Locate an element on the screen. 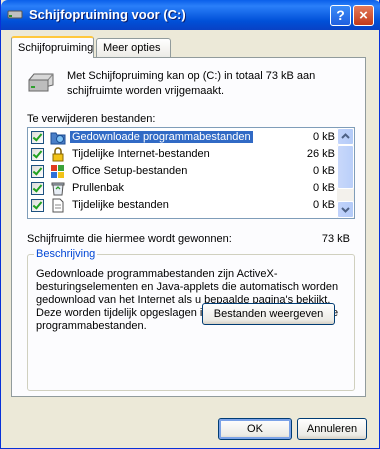  file-name: Prullenbak is located at coordinates (98, 188).